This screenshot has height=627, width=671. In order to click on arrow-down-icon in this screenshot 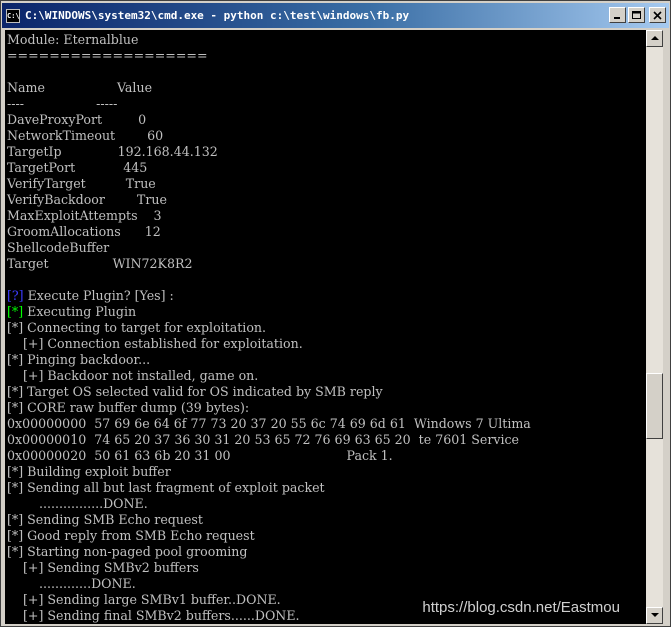, I will do `click(655, 615)`.